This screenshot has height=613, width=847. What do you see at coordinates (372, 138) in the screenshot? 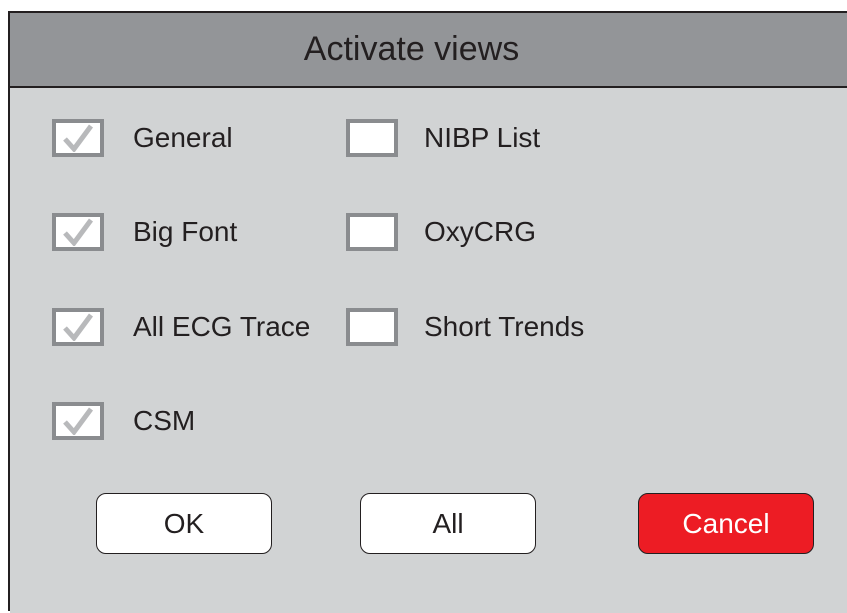
I see `checkbox-nibp-list` at bounding box center [372, 138].